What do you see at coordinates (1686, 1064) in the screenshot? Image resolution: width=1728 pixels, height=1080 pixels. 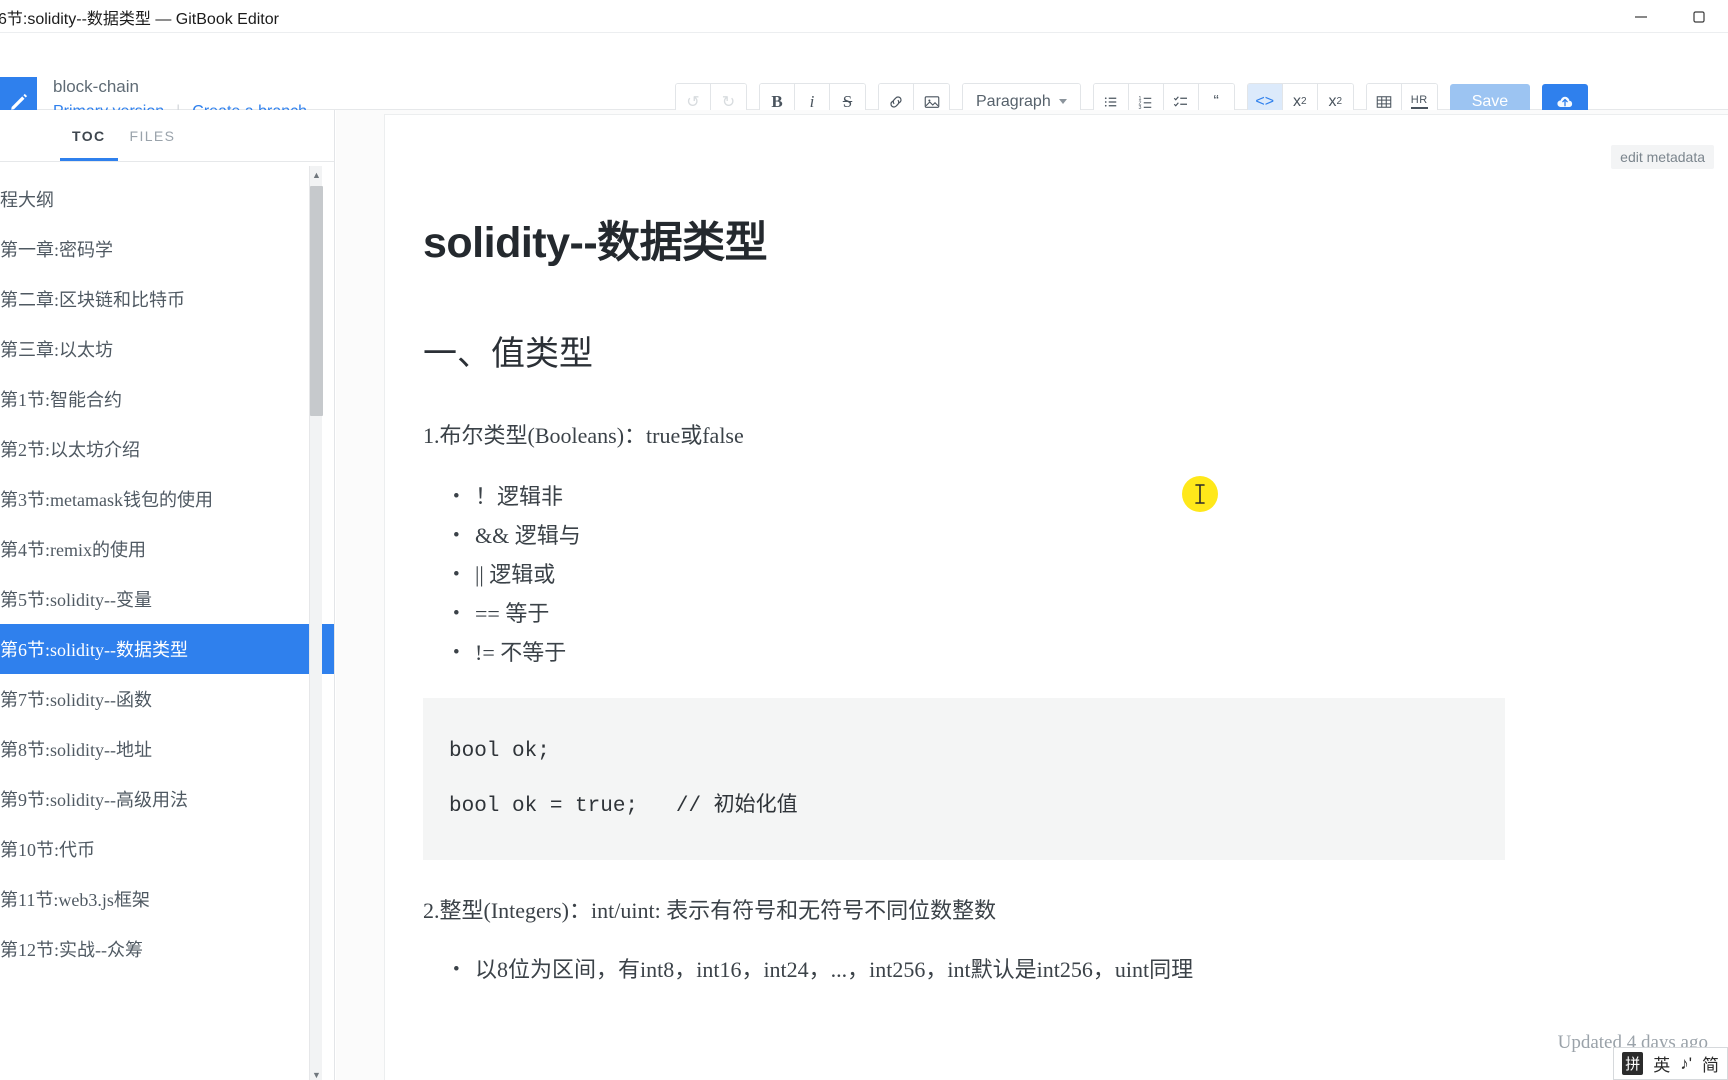 I see `half-width-icon: ♪'` at bounding box center [1686, 1064].